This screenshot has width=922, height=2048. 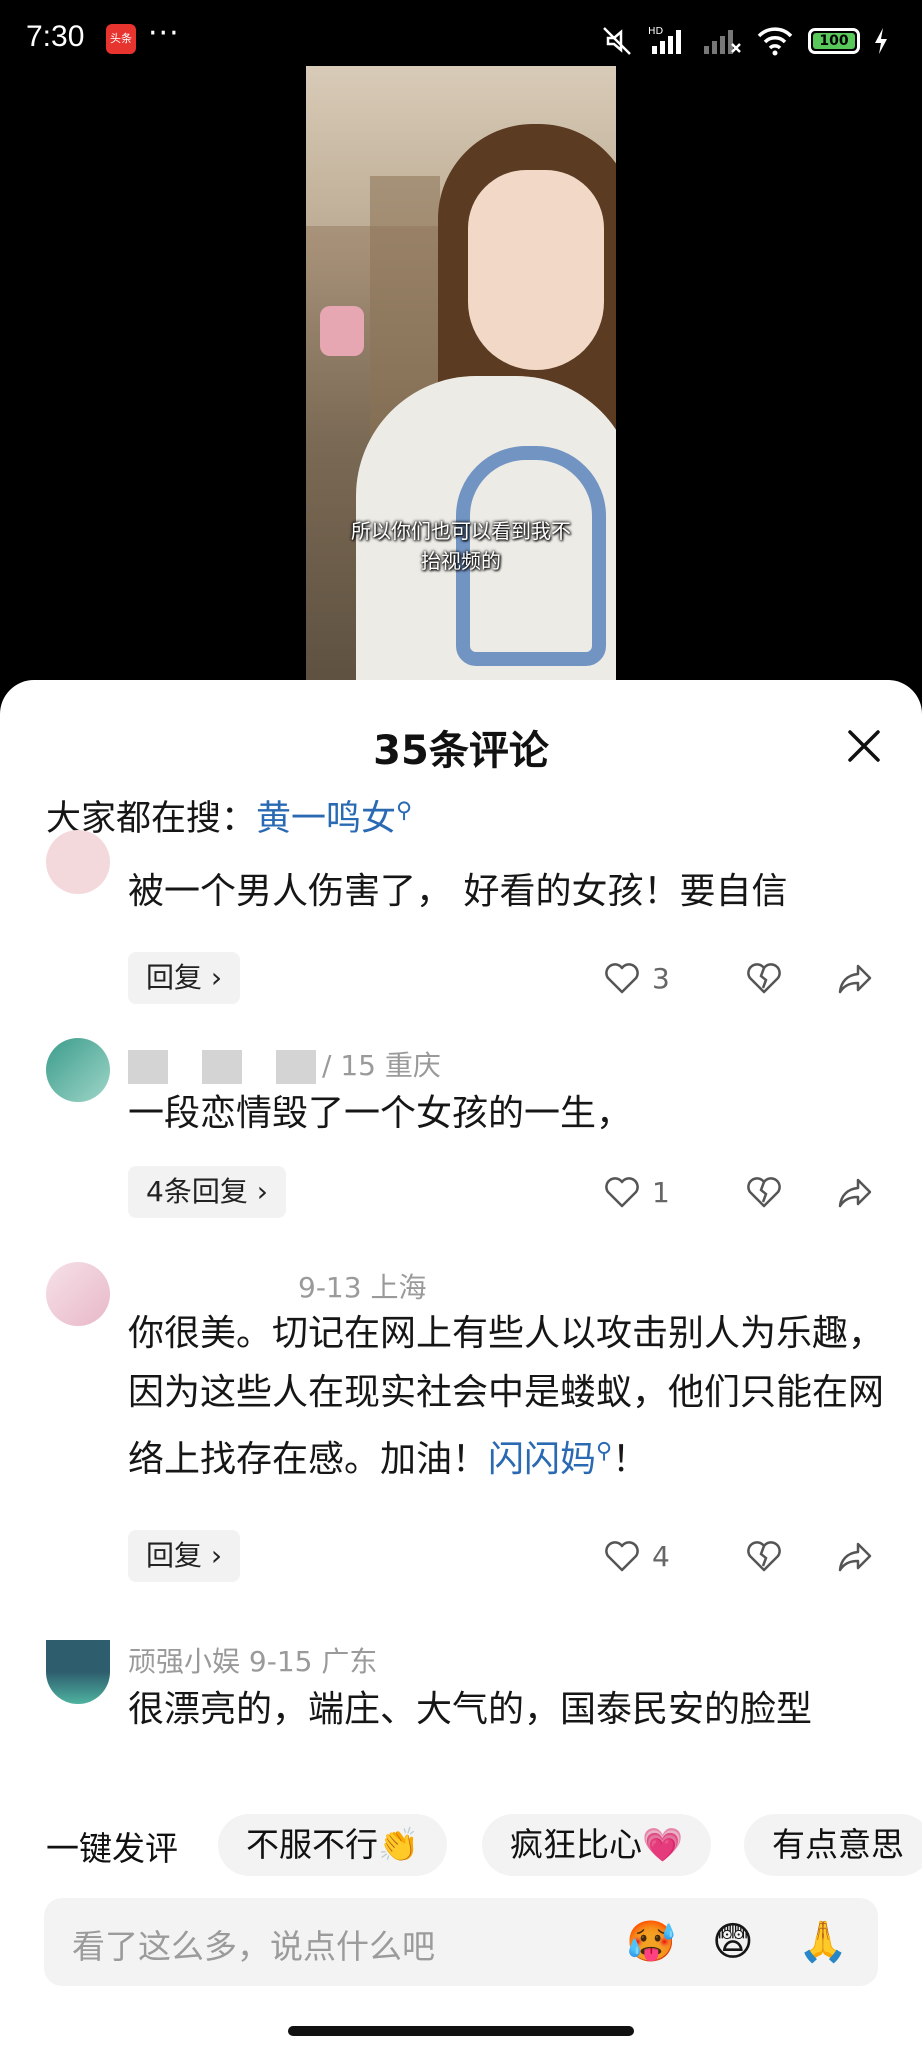 What do you see at coordinates (342, 331) in the screenshot?
I see `video-frame-bag` at bounding box center [342, 331].